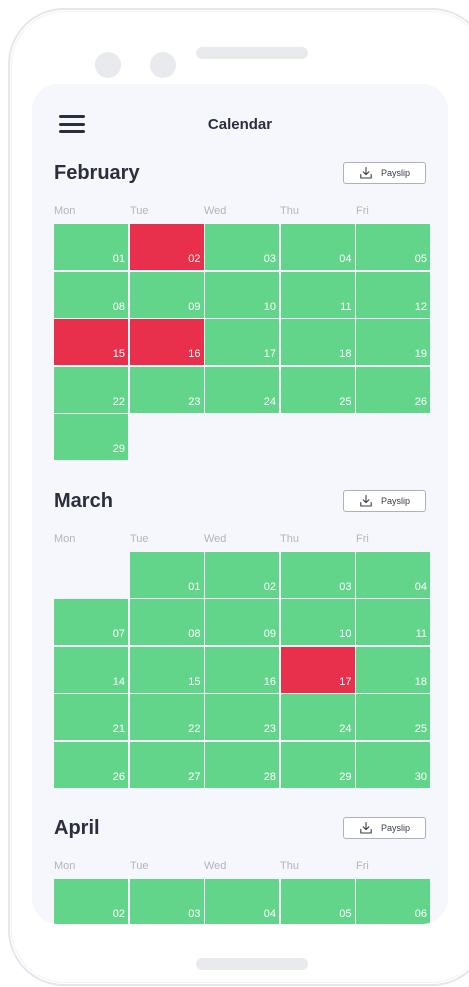 The width and height of the screenshot is (469, 987). I want to click on calendar-day-cell: 19, so click(393, 342).